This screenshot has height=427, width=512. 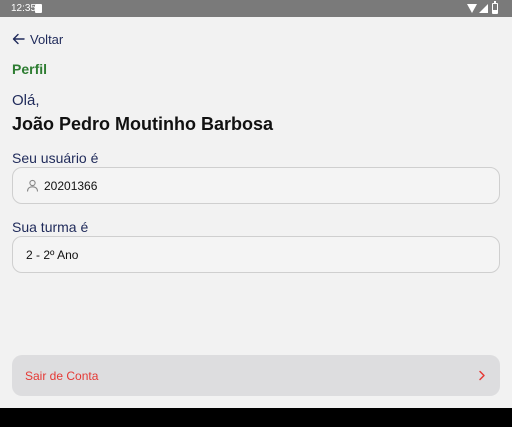 What do you see at coordinates (482, 375) in the screenshot?
I see `chevron-right-icon` at bounding box center [482, 375].